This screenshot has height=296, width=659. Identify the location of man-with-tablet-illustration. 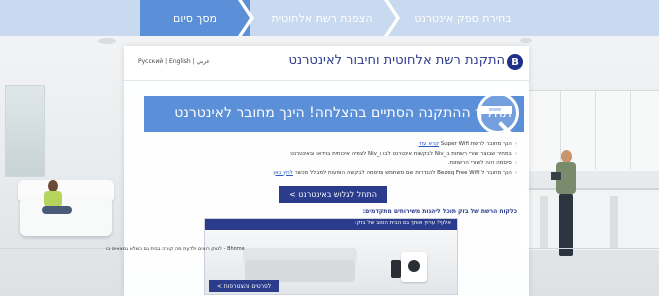
(565, 205).